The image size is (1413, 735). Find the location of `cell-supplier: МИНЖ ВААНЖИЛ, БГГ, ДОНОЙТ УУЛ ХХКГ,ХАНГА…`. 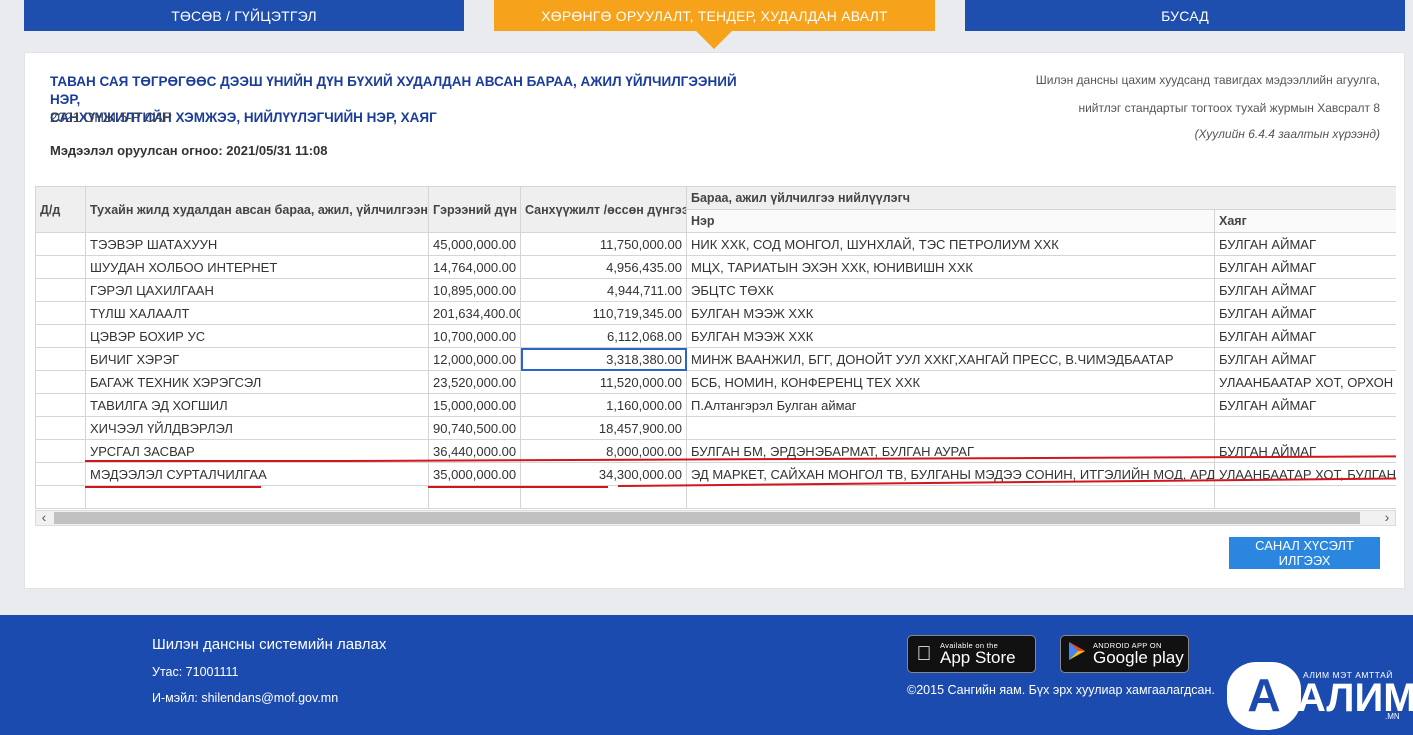

cell-supplier: МИНЖ ВААНЖИЛ, БГГ, ДОНОЙТ УУЛ ХХКГ,ХАНГА… is located at coordinates (950, 359).